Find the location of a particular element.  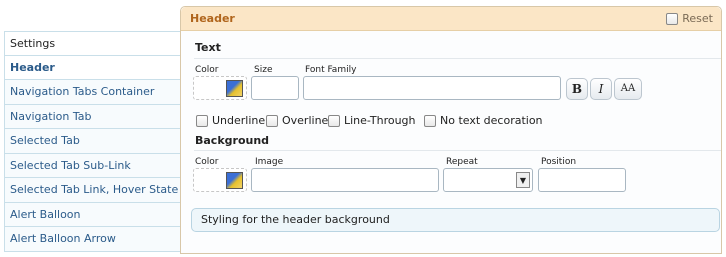

overline-option: Overline is located at coordinates (297, 120).